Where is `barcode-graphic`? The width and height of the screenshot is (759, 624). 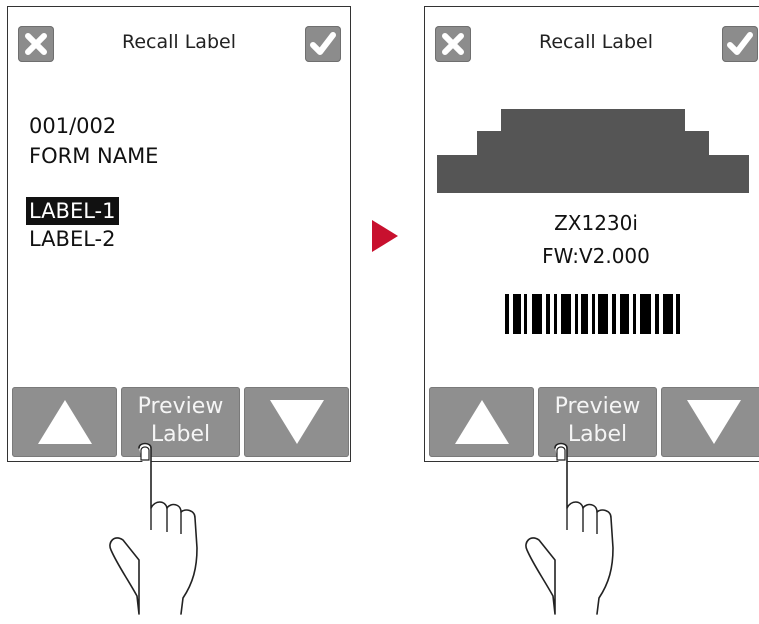 barcode-graphic is located at coordinates (592, 314).